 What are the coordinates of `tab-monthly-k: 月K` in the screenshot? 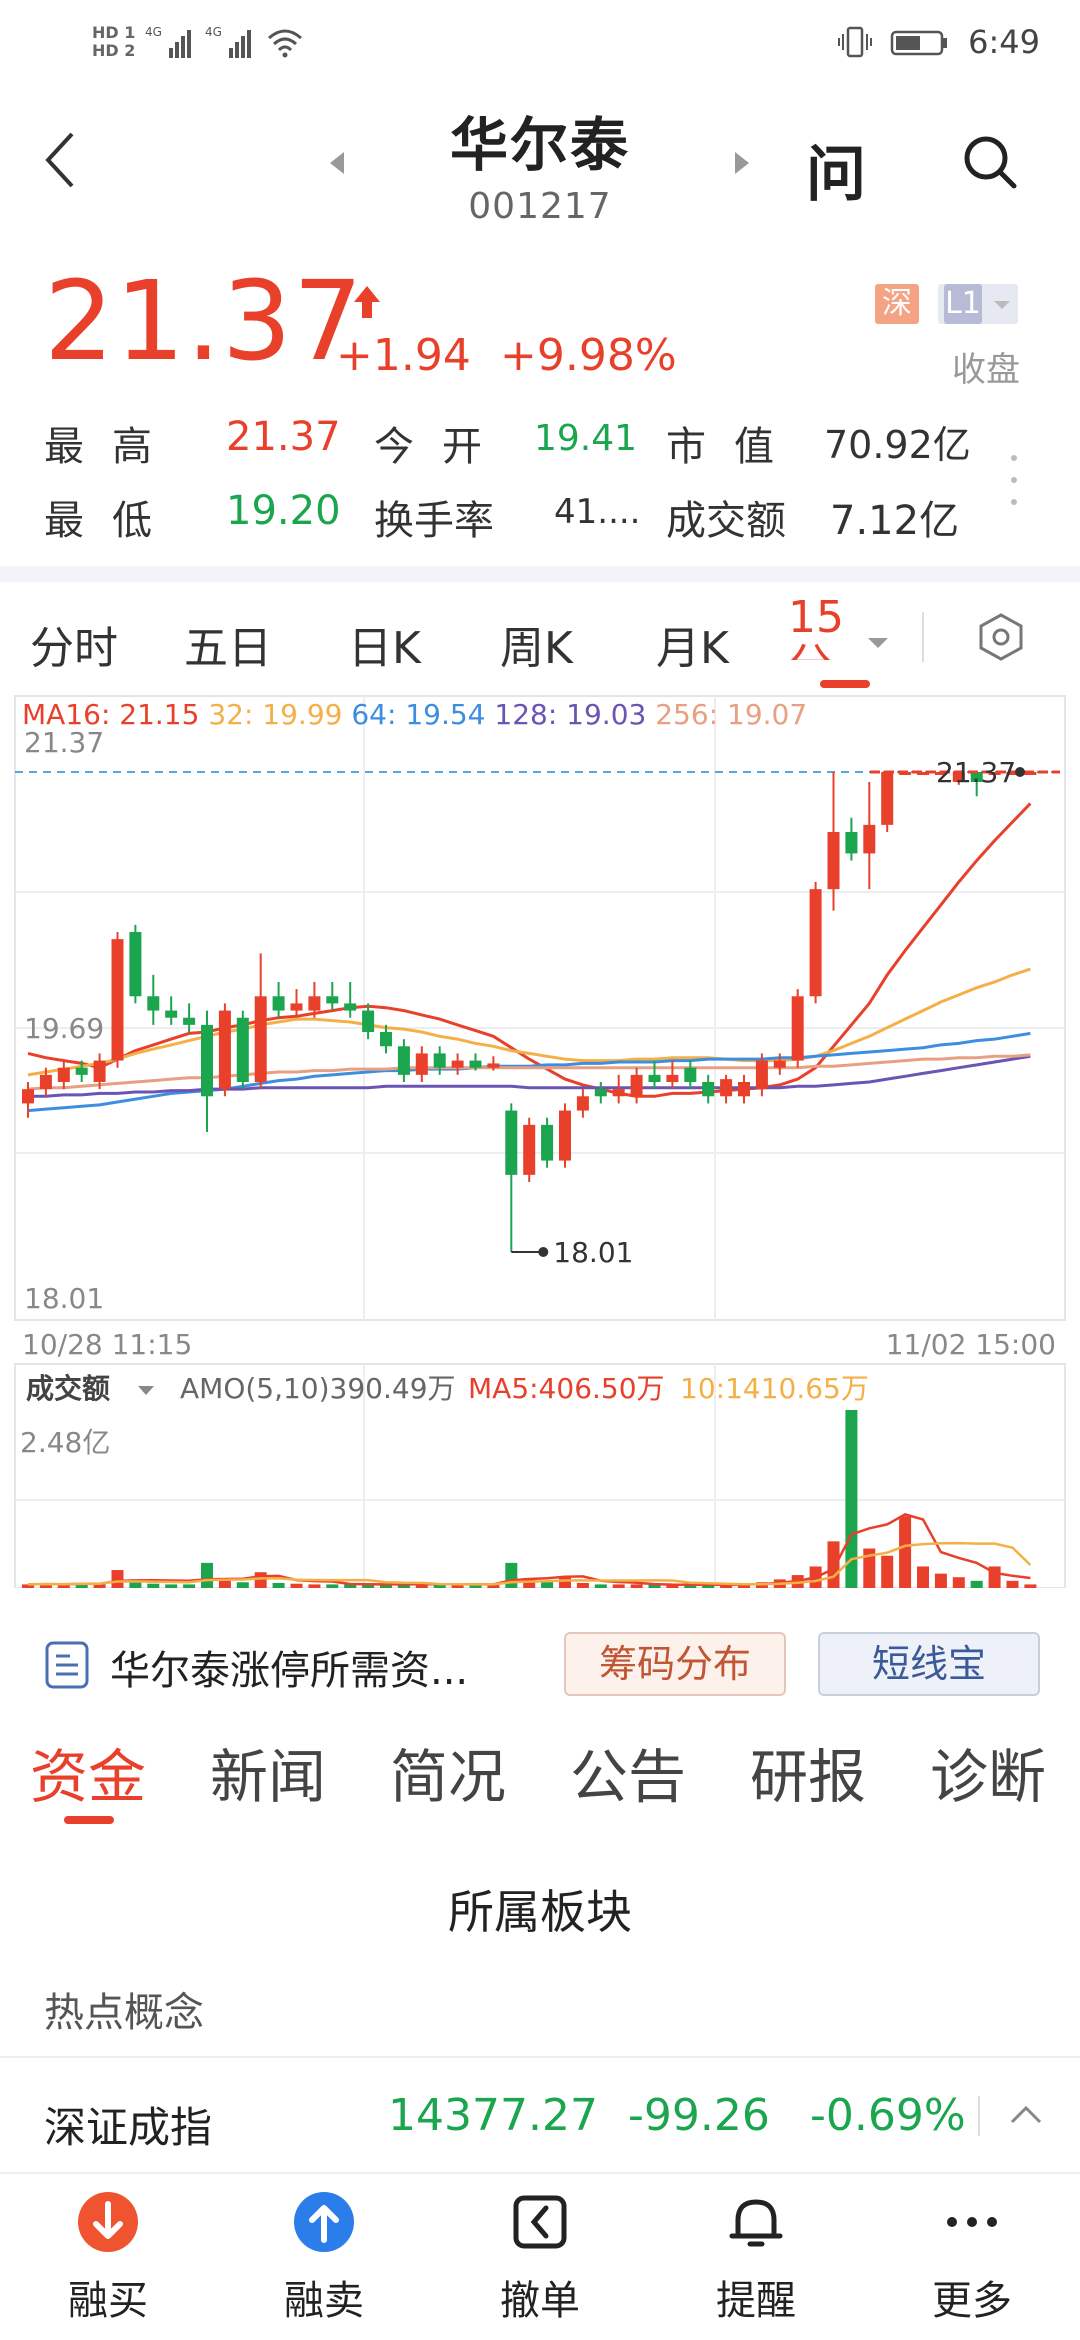 It's located at (692, 644).